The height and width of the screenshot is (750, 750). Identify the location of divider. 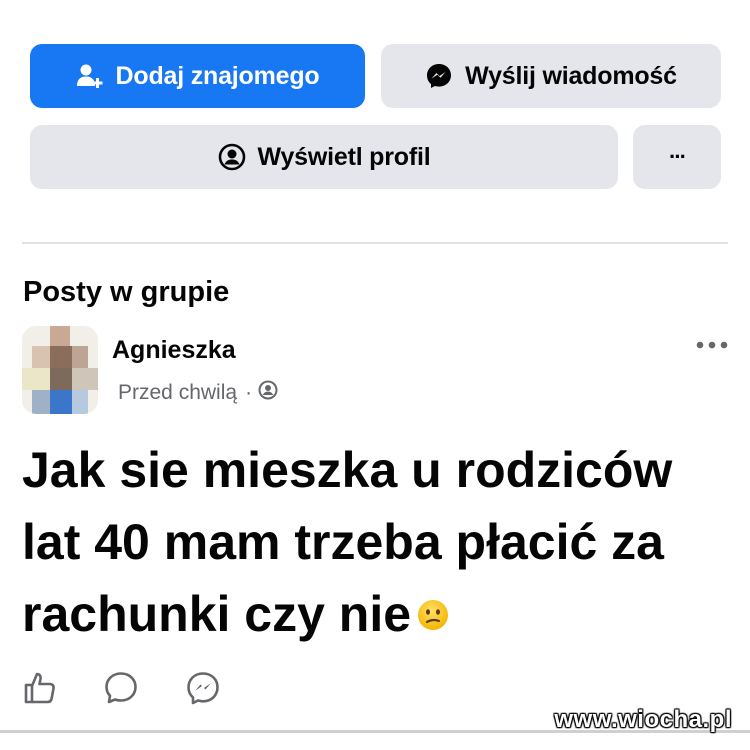
(375, 243).